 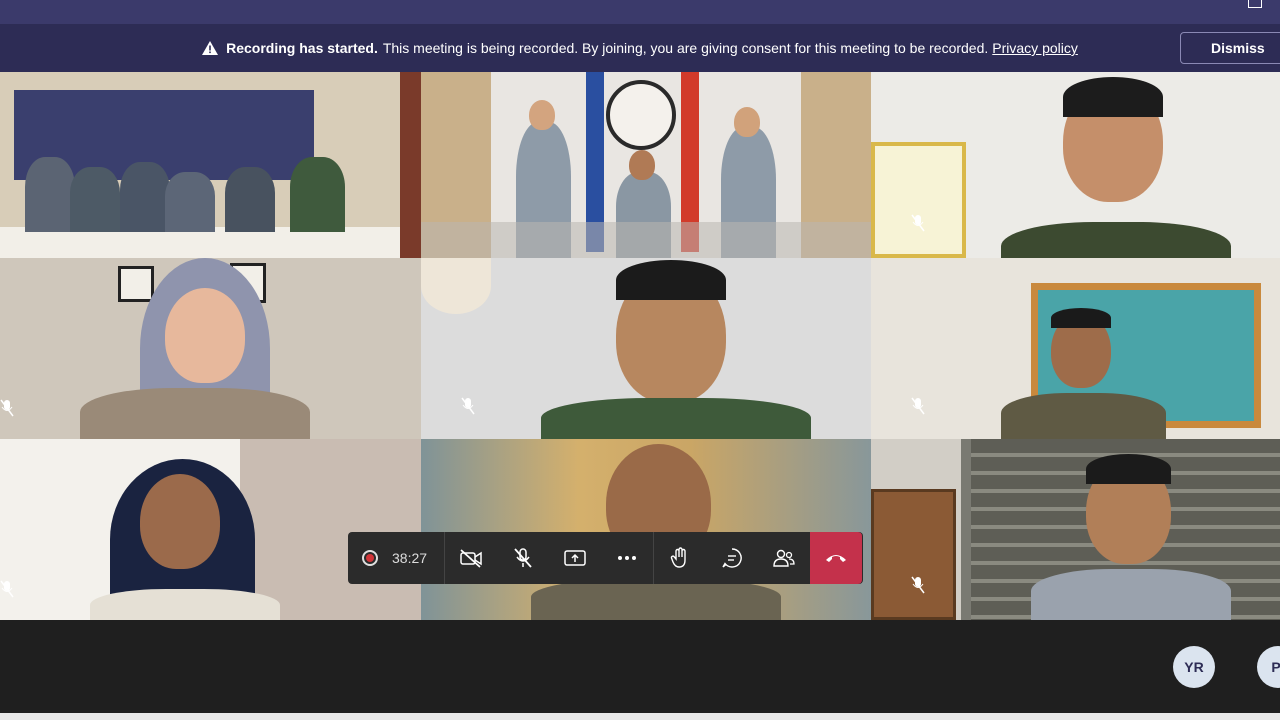 I want to click on hand-icon, so click(x=678, y=557).